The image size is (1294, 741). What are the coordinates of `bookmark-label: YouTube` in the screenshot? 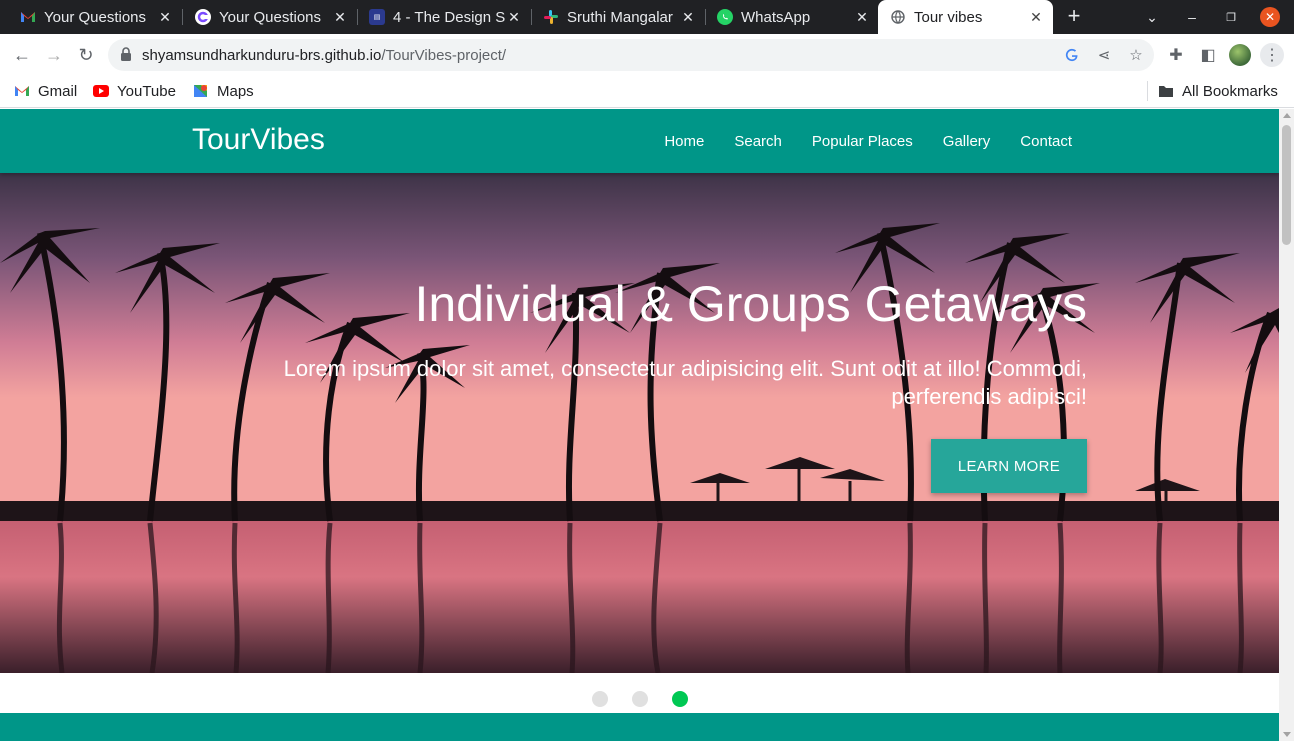 It's located at (146, 91).